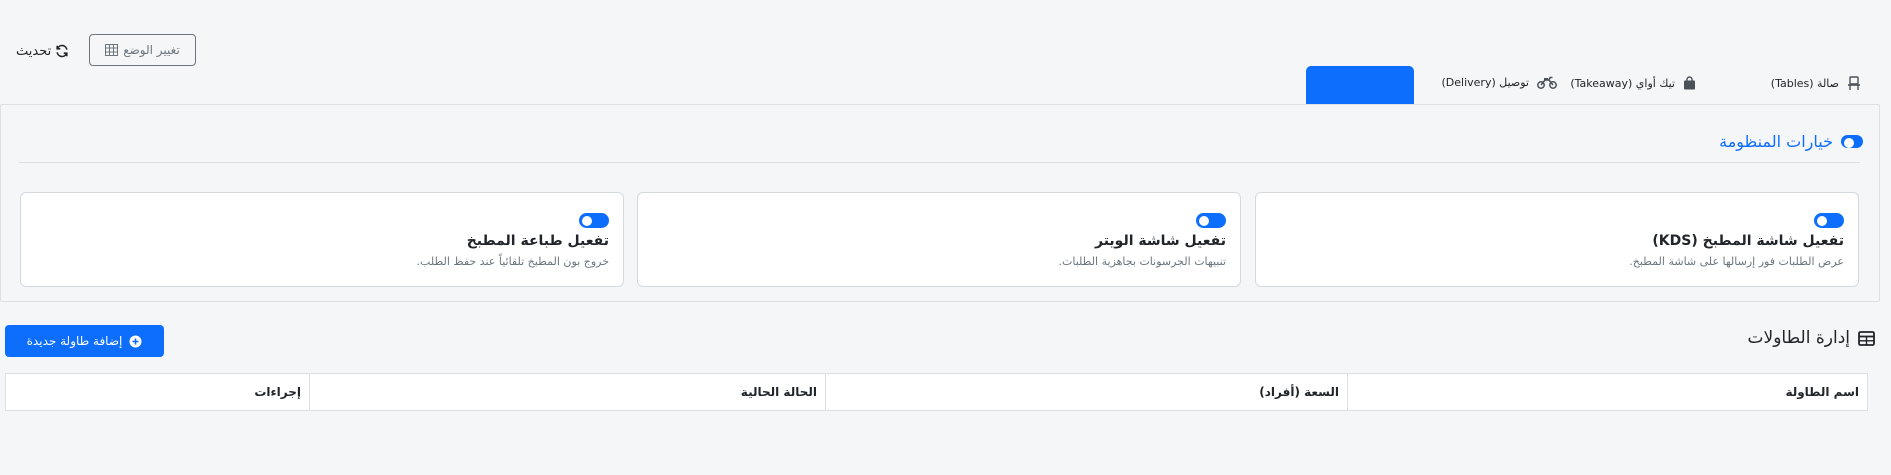 Image resolution: width=1891 pixels, height=475 pixels. Describe the element at coordinates (34, 51) in the screenshot. I see `refresh-label: تحديث` at that location.